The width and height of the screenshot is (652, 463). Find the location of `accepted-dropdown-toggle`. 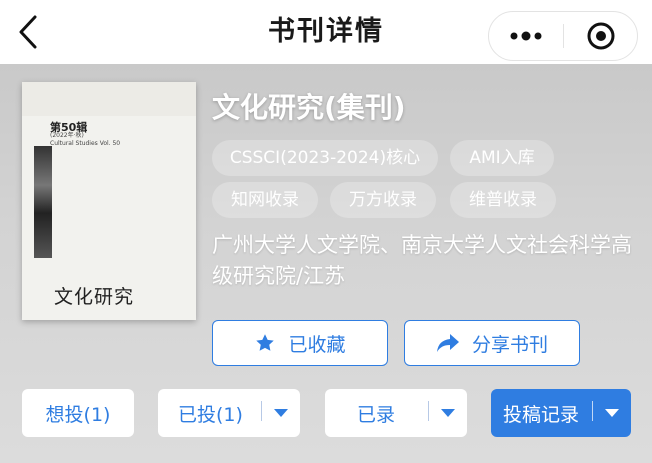

accepted-dropdown-toggle is located at coordinates (448, 413).